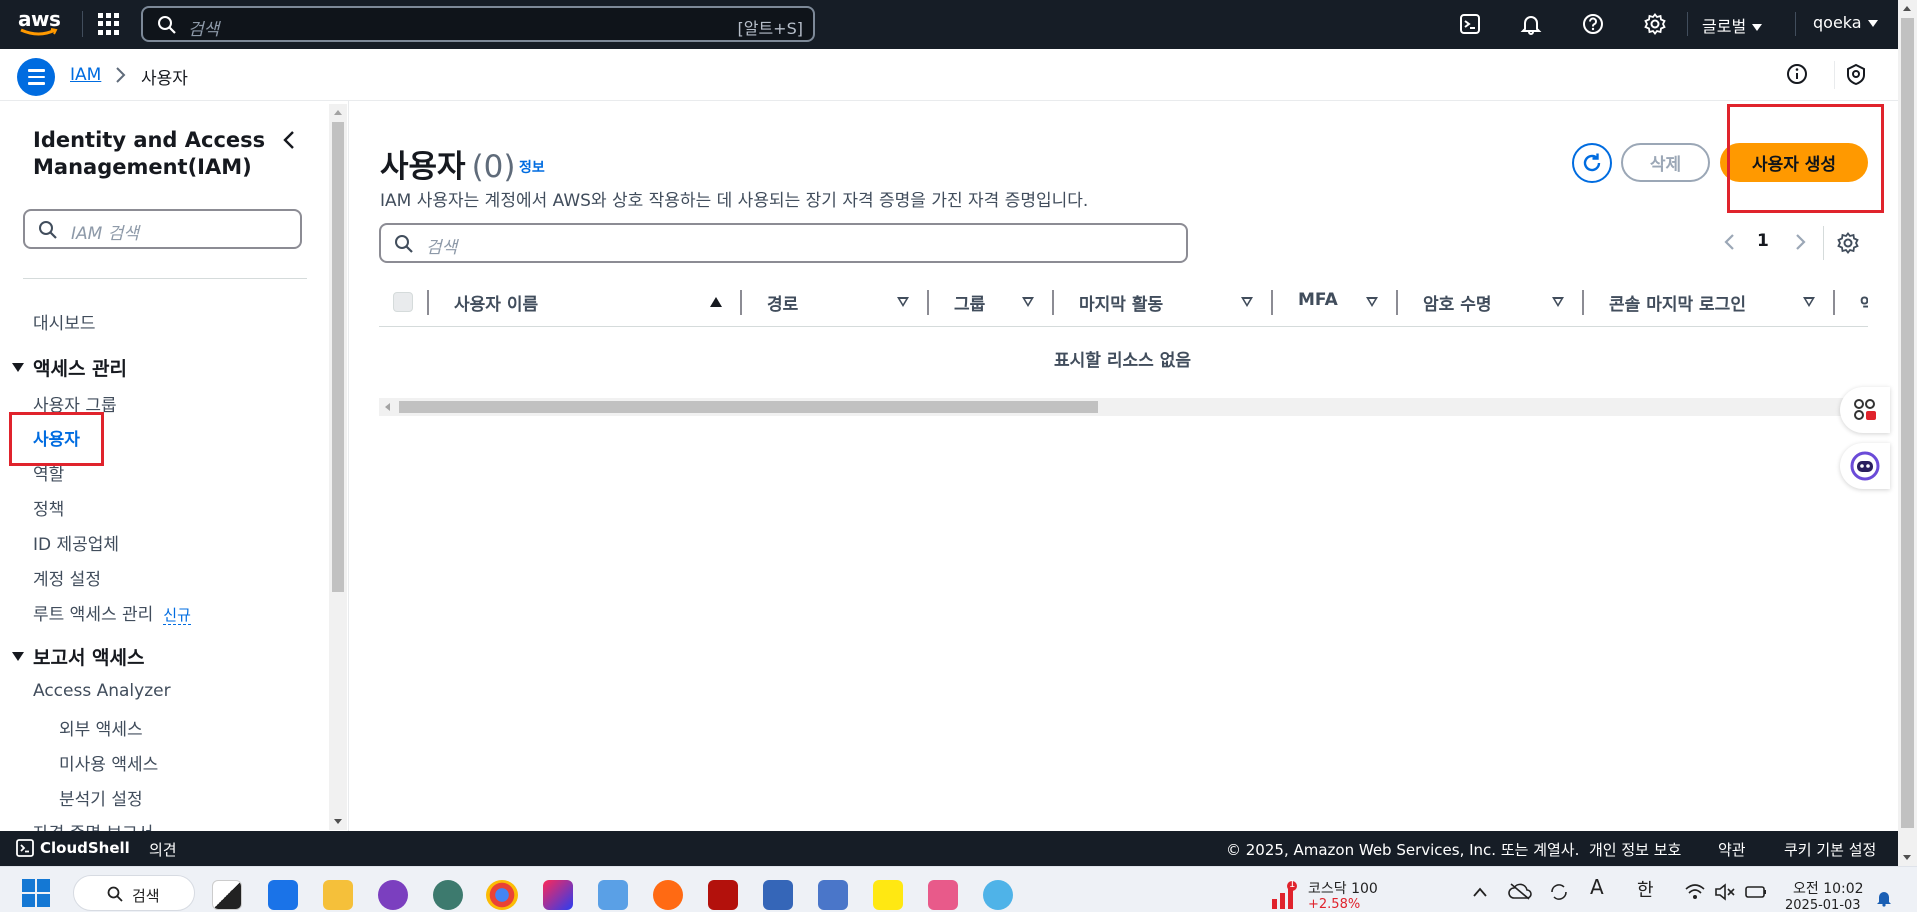  What do you see at coordinates (1763, 241) in the screenshot?
I see `page-number: 1` at bounding box center [1763, 241].